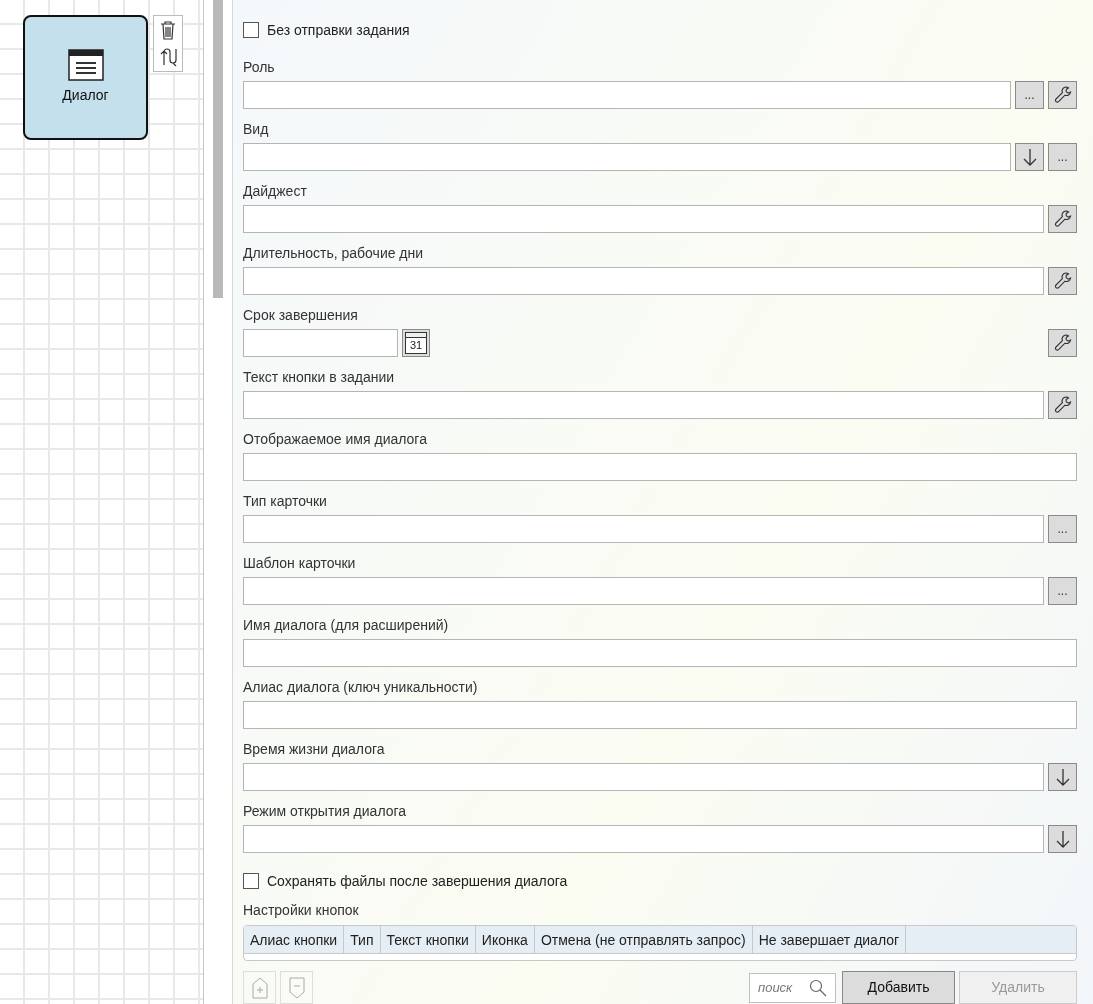  I want to click on move-down-icon, so click(296, 987).